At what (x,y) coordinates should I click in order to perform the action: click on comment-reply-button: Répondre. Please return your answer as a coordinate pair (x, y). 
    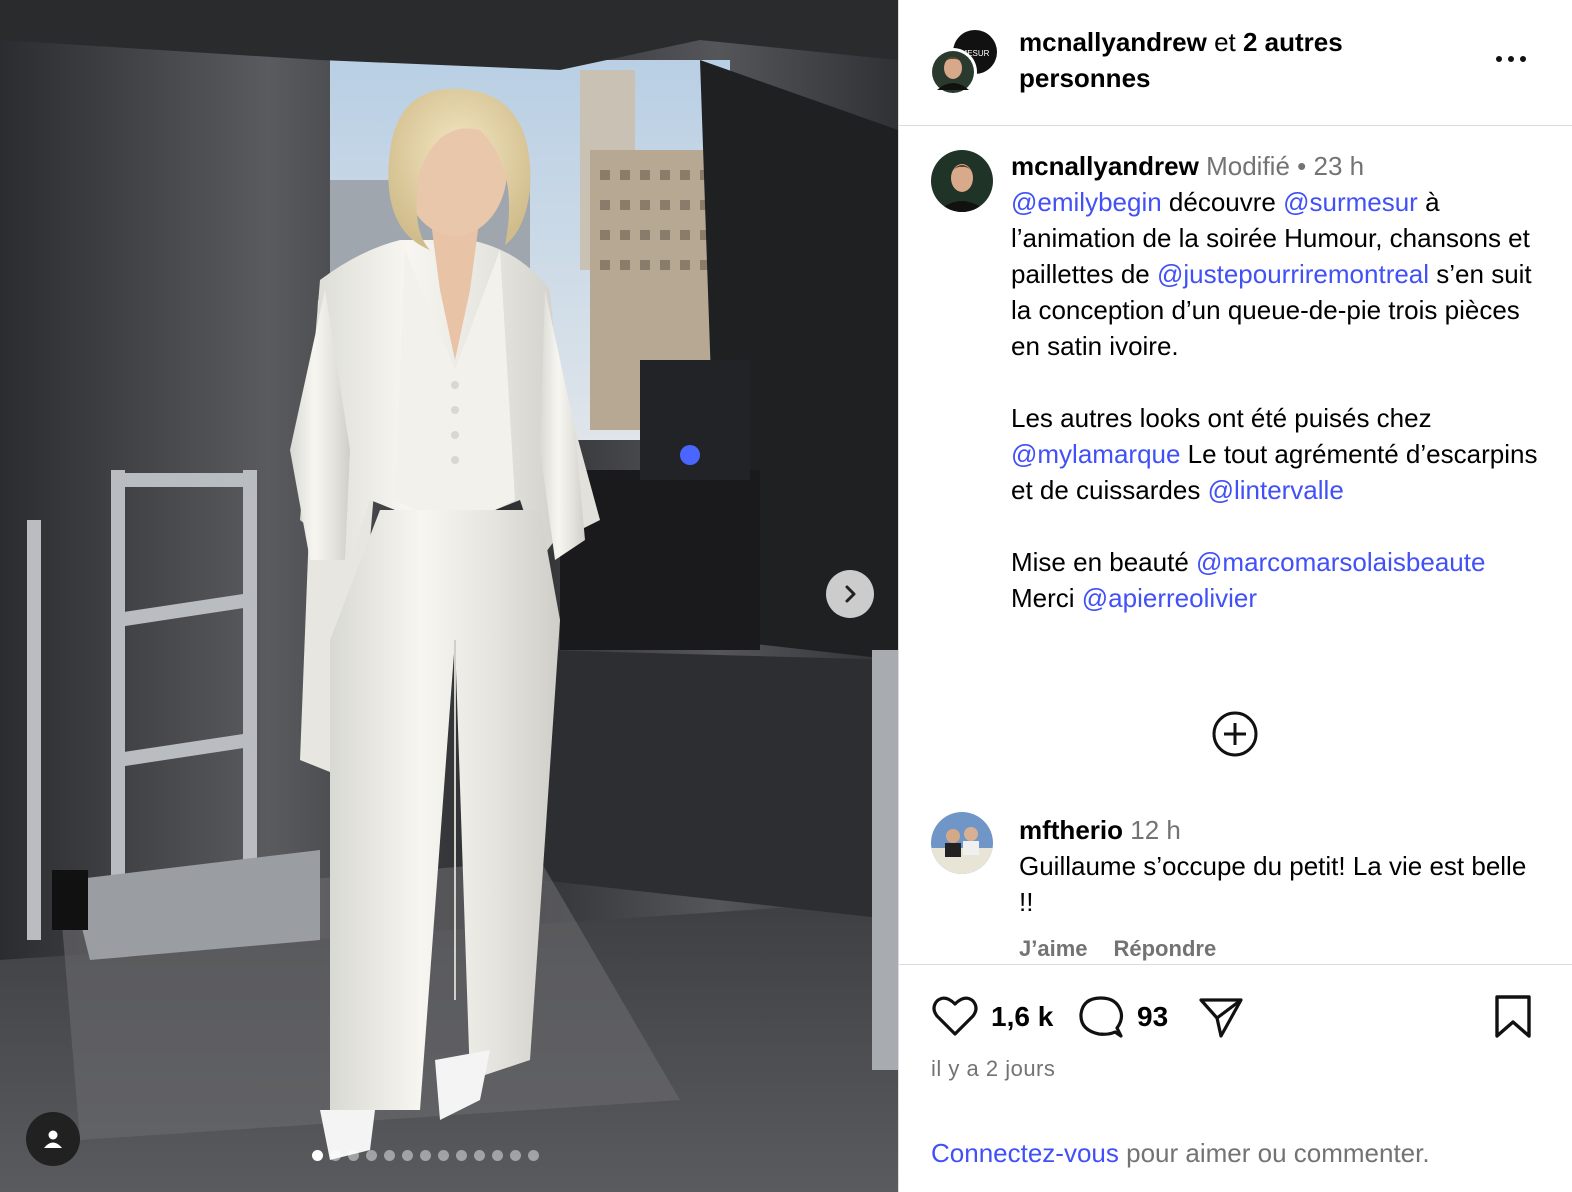
    Looking at the image, I should click on (1165, 949).